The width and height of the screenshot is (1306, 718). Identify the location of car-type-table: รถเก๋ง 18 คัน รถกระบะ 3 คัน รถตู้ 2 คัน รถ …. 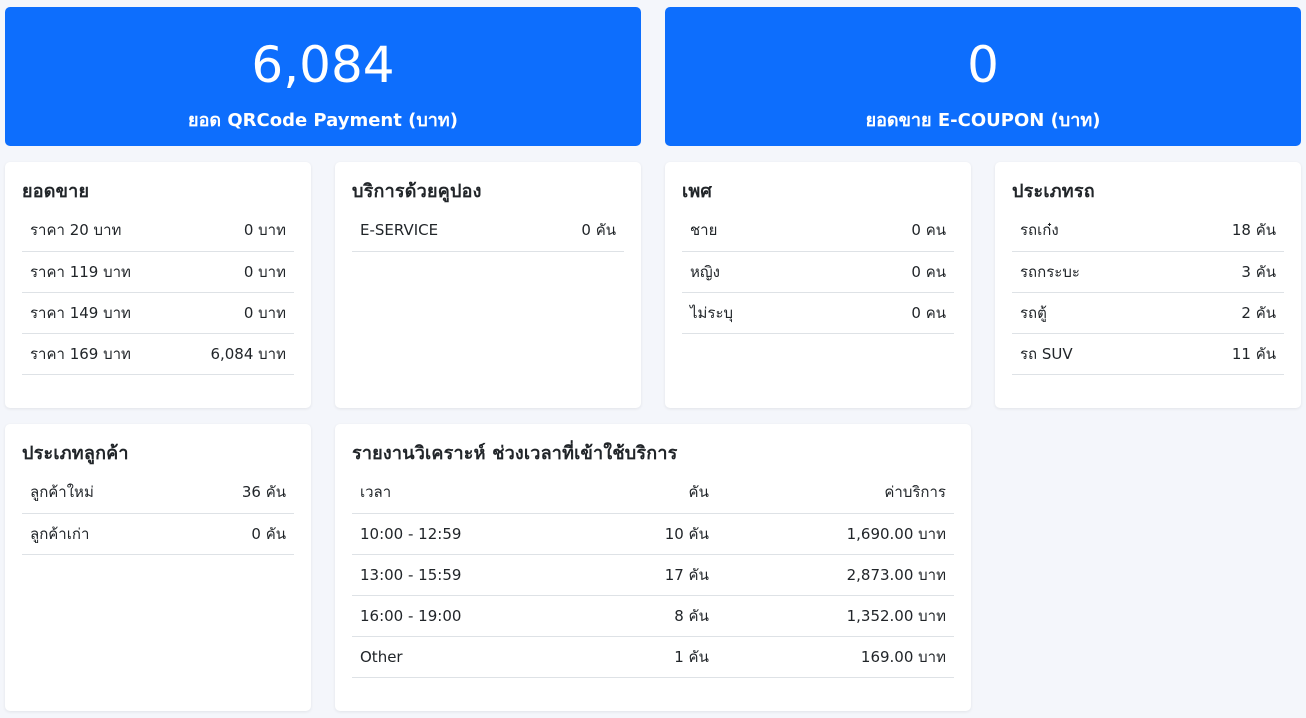
(1148, 292).